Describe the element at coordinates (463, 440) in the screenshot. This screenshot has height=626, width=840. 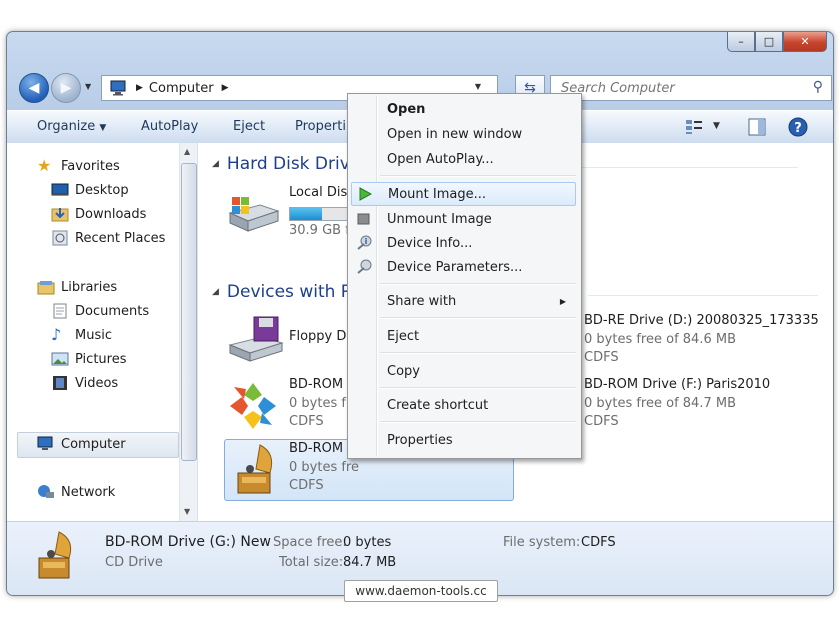
I see `menu-item-properties: Properties` at that location.